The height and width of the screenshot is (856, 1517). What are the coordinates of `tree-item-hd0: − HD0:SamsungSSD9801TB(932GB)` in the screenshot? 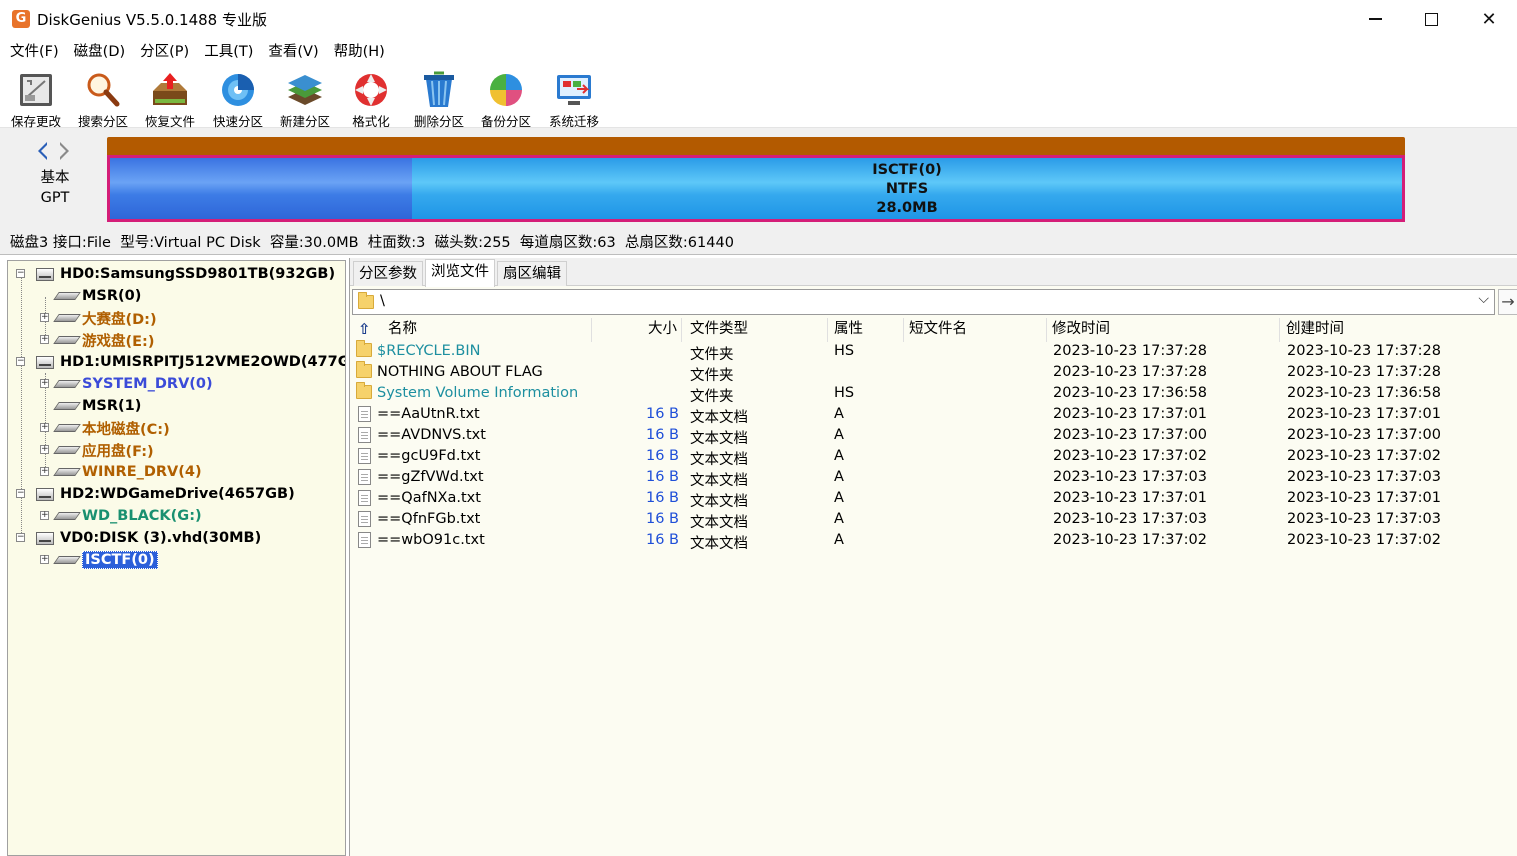 It's located at (175, 274).